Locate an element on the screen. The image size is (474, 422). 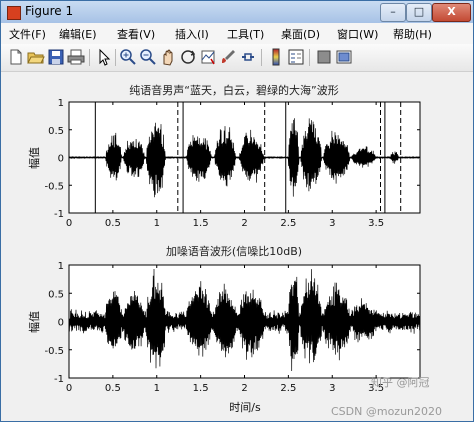
menu-insert: 插入(I) is located at coordinates (192, 34).